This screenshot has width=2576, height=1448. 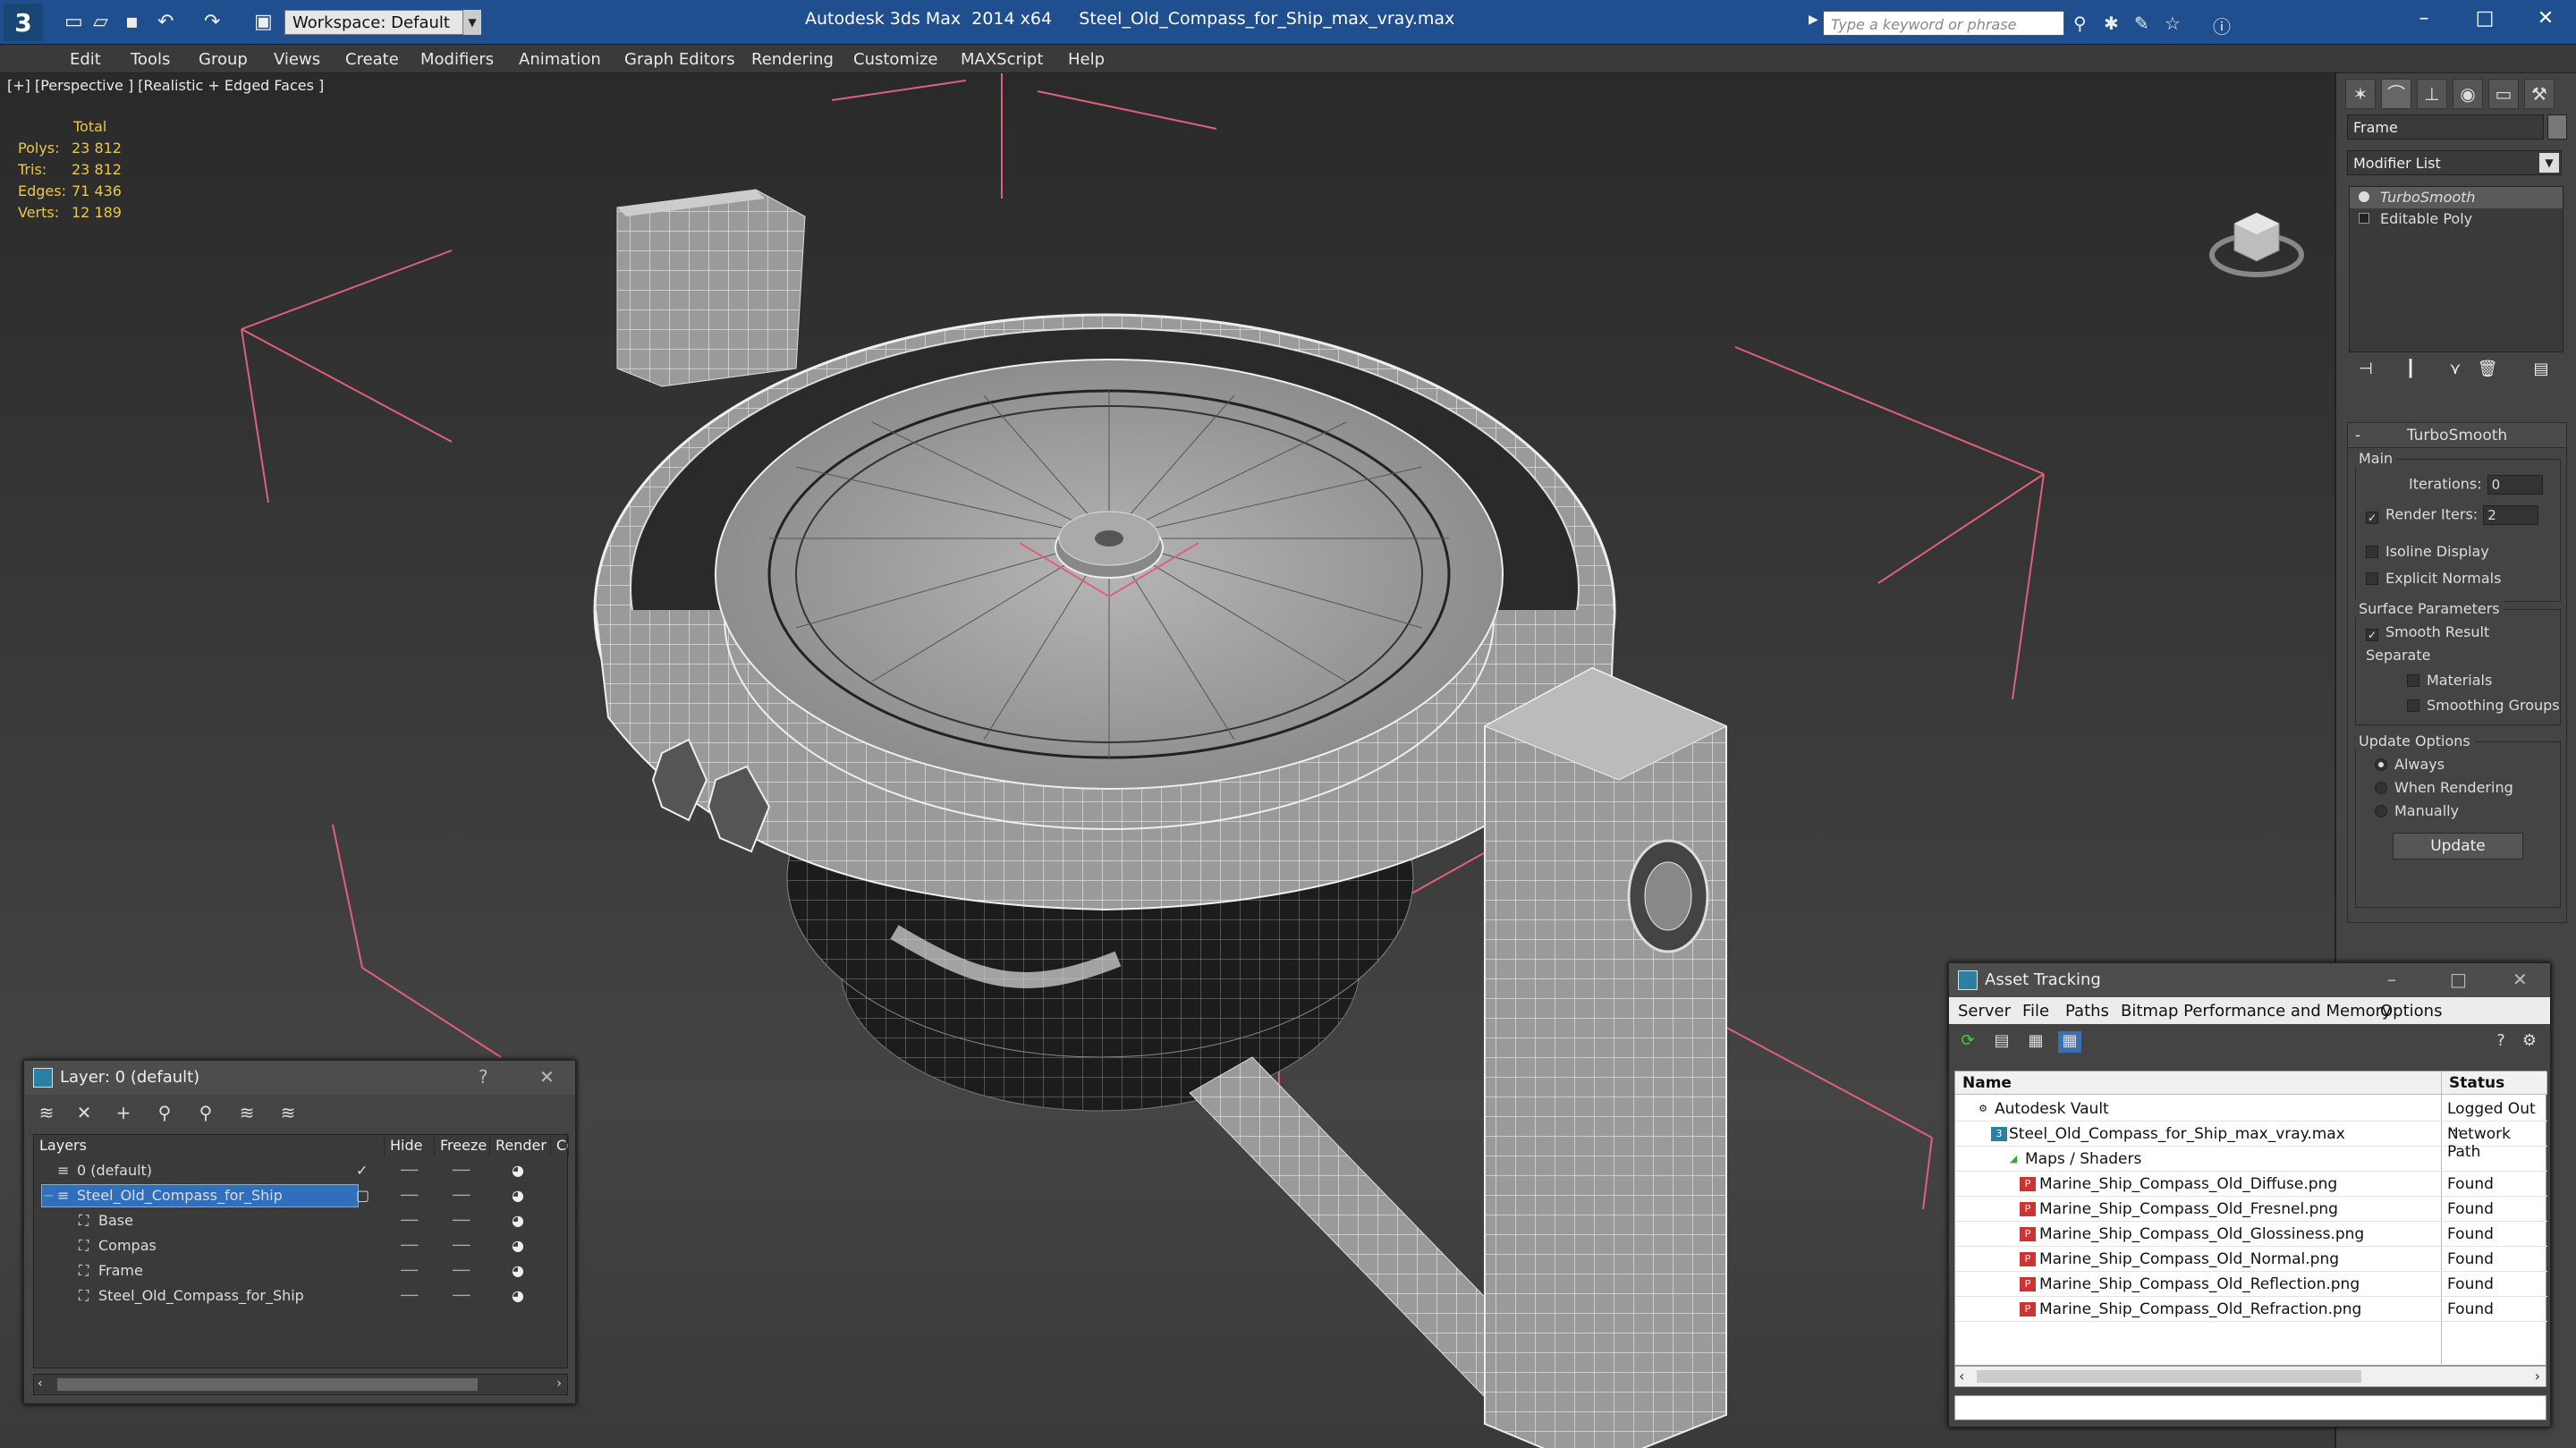 What do you see at coordinates (679, 60) in the screenshot?
I see `menu-graph-editors: Graph Editors` at bounding box center [679, 60].